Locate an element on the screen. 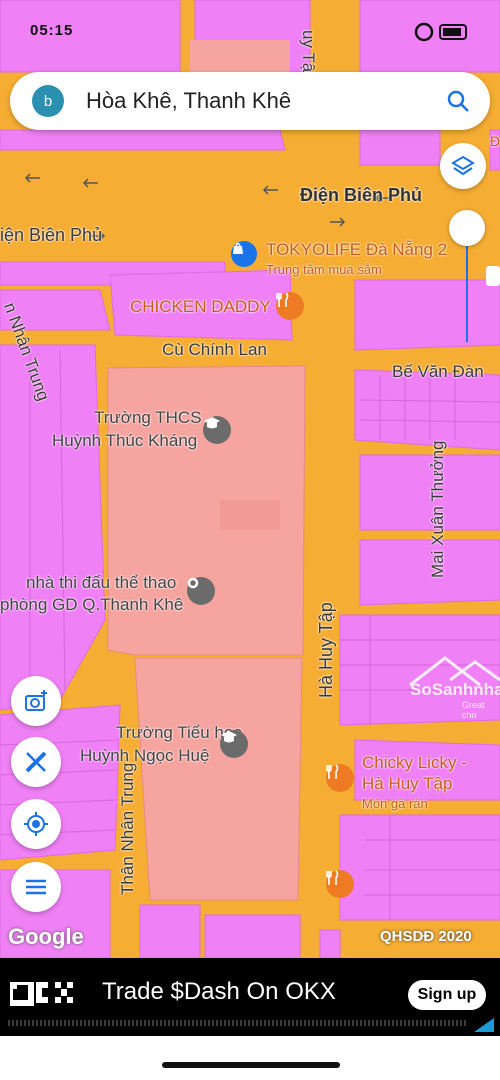  search-bar: b Hòa Khê, Thanh Khê is located at coordinates (250, 101).